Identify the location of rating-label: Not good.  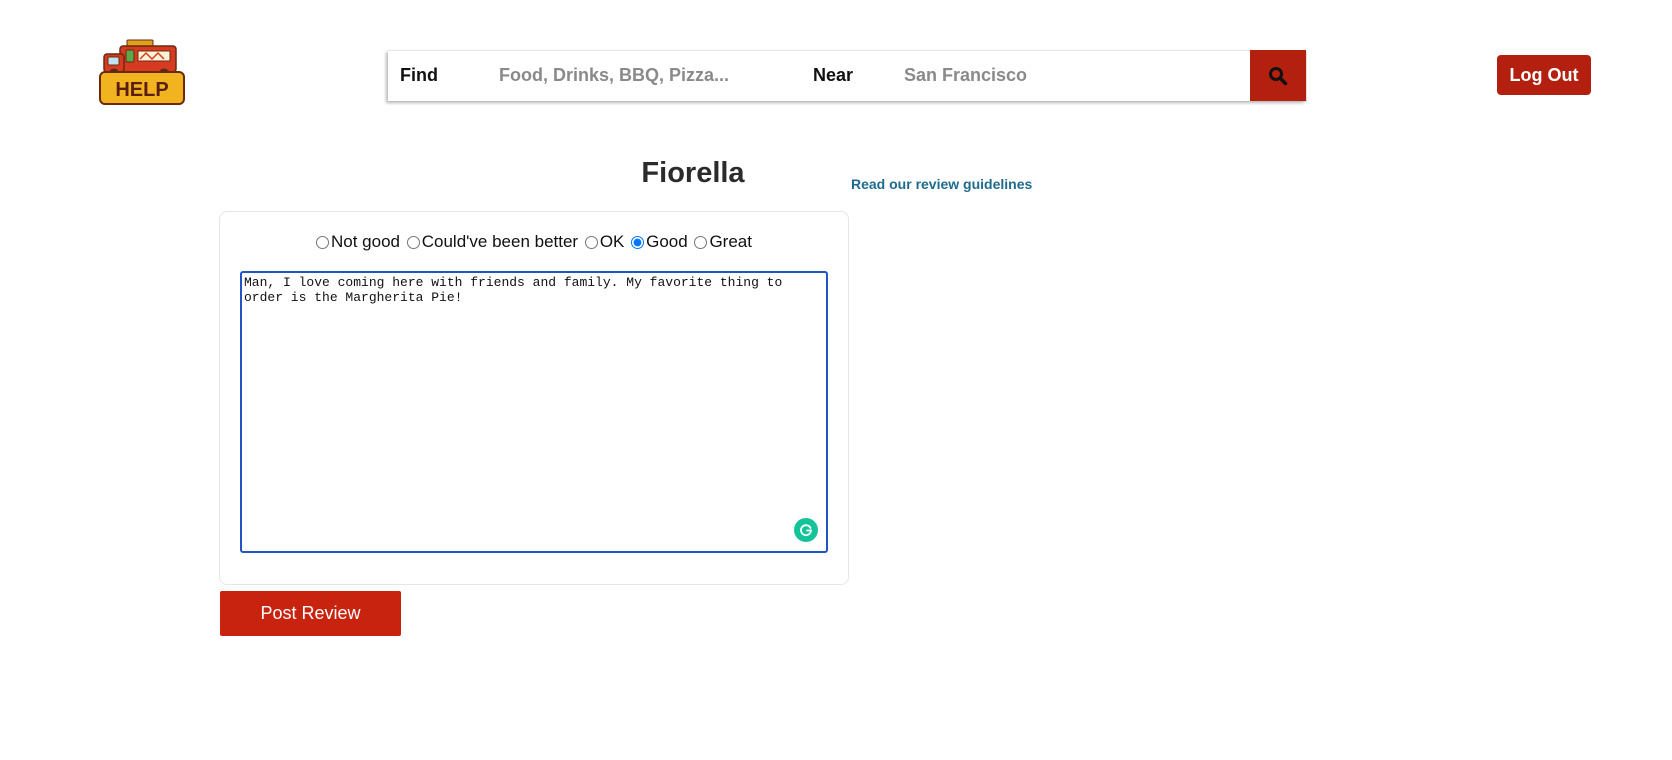
(365, 241).